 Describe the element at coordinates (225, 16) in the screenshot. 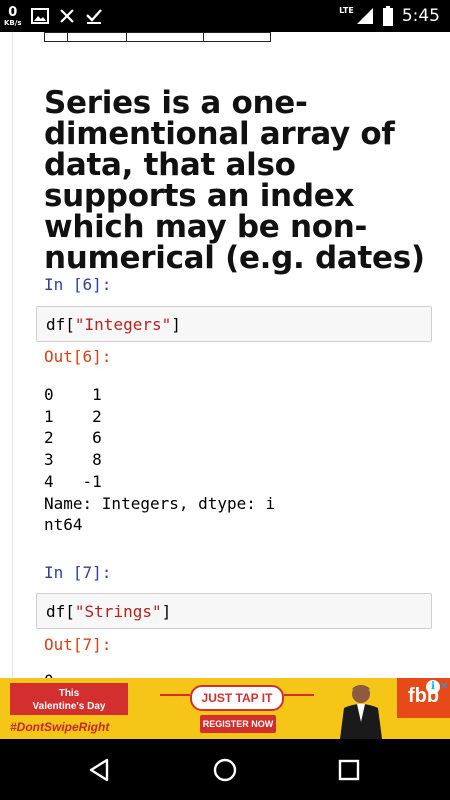

I see `status-bar: 0 KB/s LTE 5:45` at that location.